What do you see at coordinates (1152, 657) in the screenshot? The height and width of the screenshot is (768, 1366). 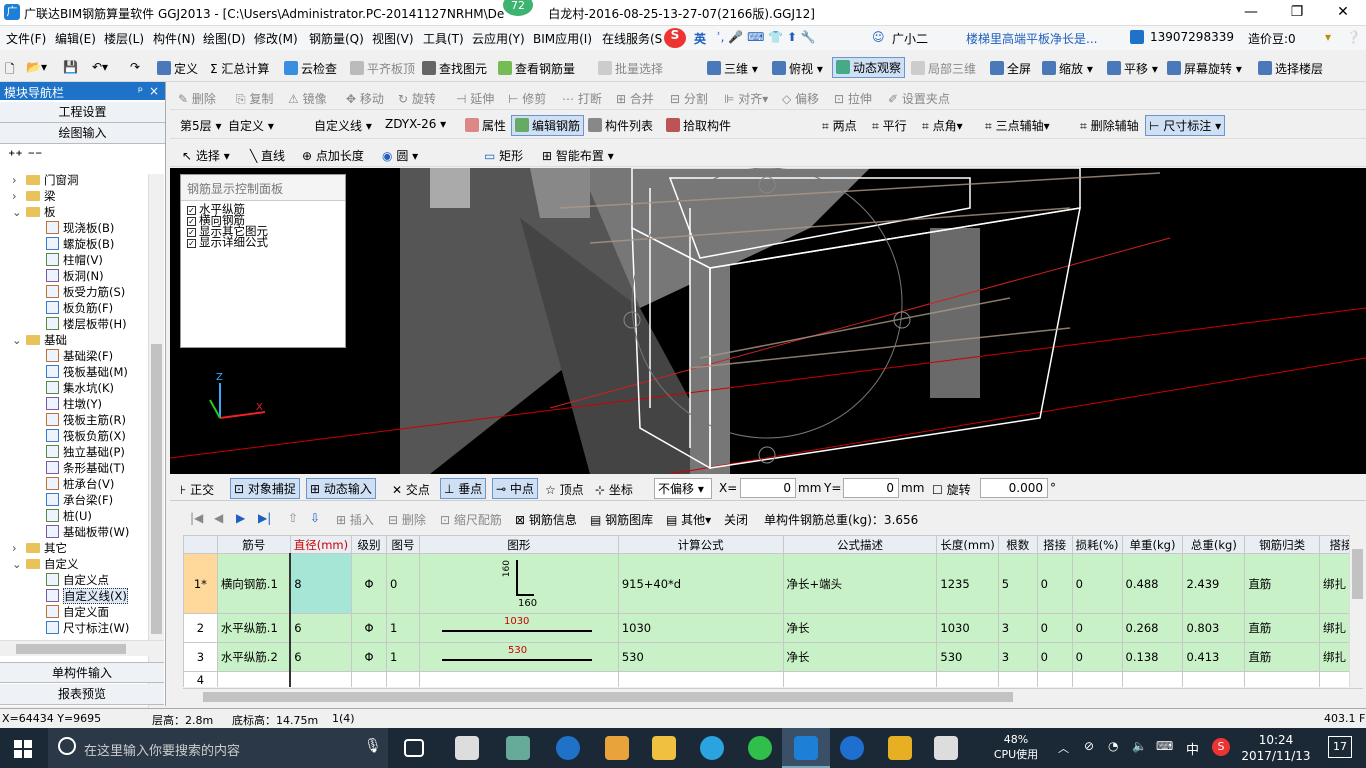 I see `cell-unit-weight: 0.138` at bounding box center [1152, 657].